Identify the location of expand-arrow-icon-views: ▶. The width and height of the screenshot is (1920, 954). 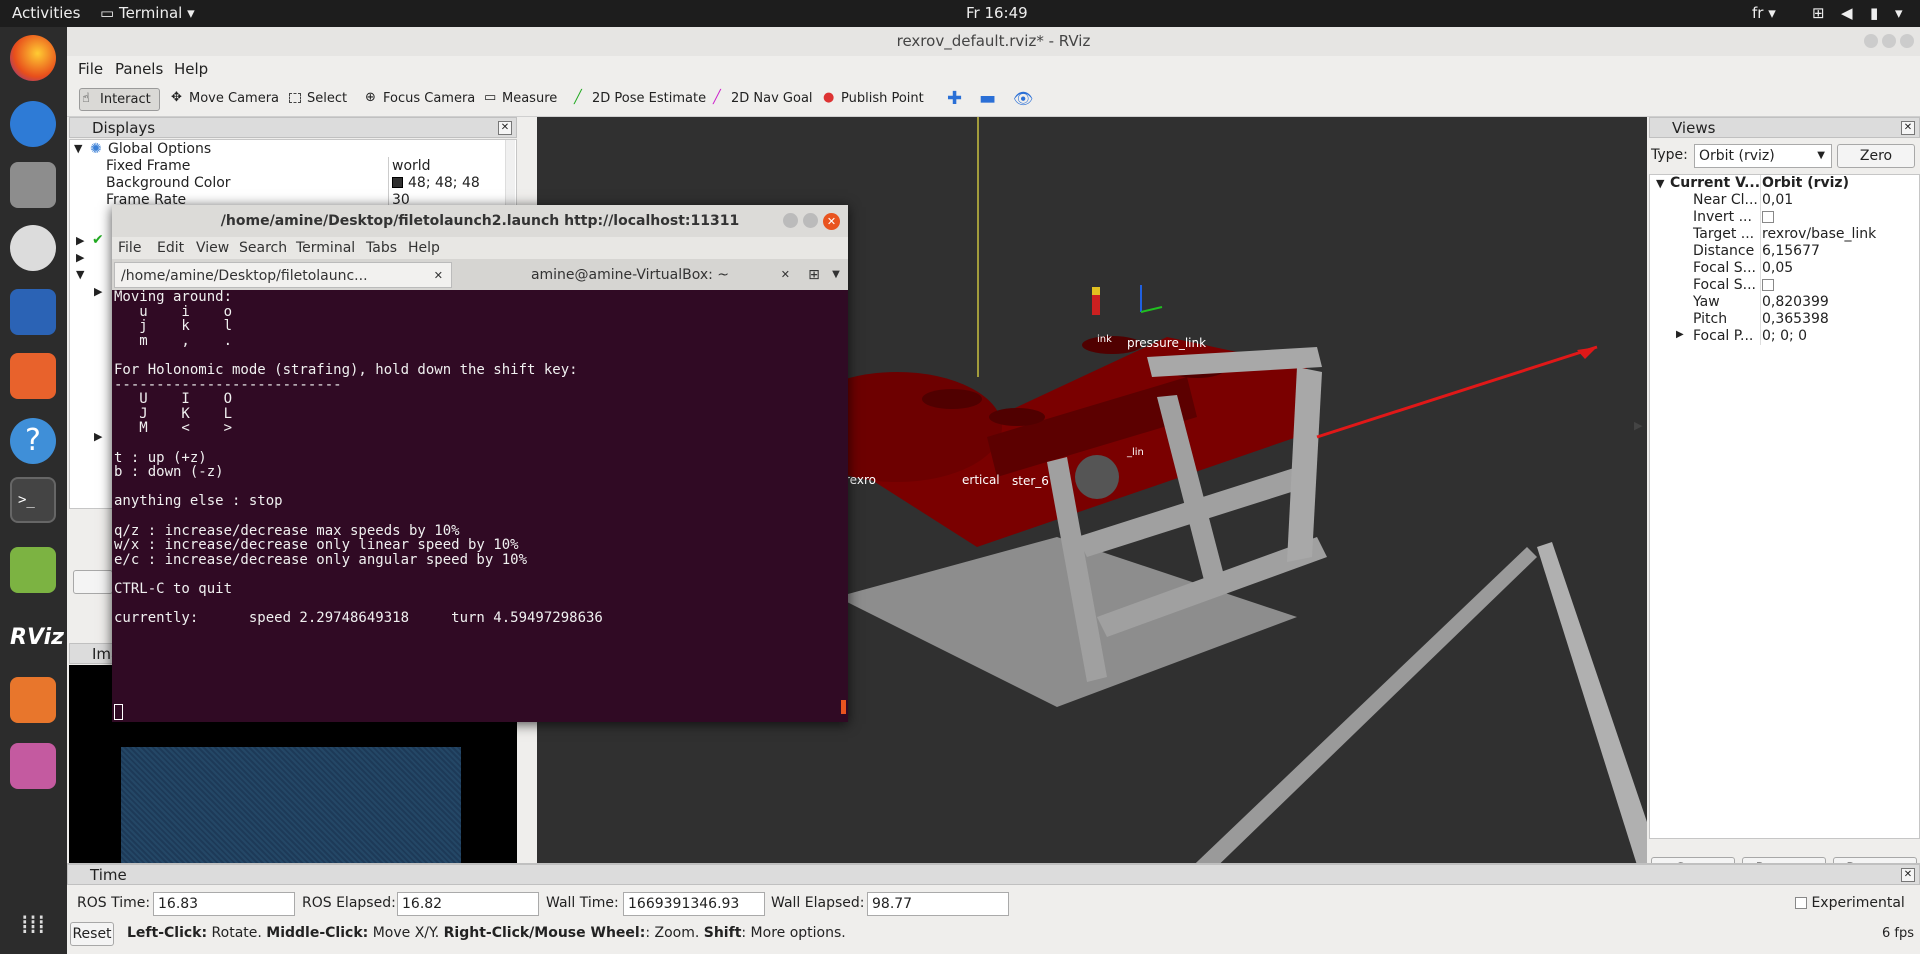
(1680, 334).